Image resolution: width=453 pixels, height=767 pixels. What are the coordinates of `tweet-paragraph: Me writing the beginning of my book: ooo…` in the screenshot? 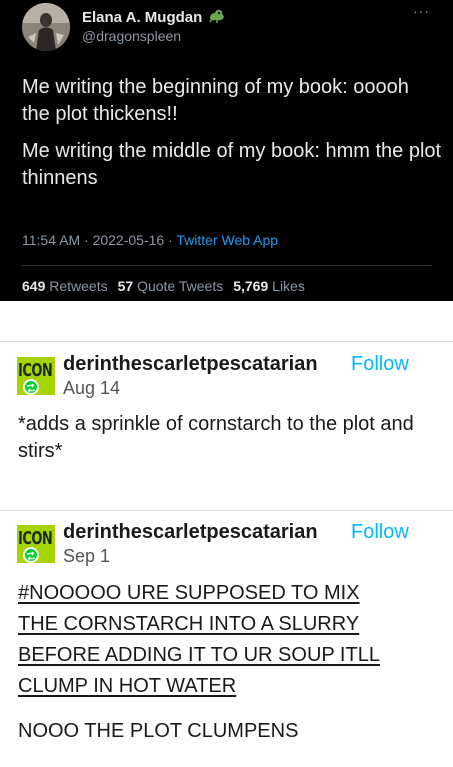 It's located at (215, 100).